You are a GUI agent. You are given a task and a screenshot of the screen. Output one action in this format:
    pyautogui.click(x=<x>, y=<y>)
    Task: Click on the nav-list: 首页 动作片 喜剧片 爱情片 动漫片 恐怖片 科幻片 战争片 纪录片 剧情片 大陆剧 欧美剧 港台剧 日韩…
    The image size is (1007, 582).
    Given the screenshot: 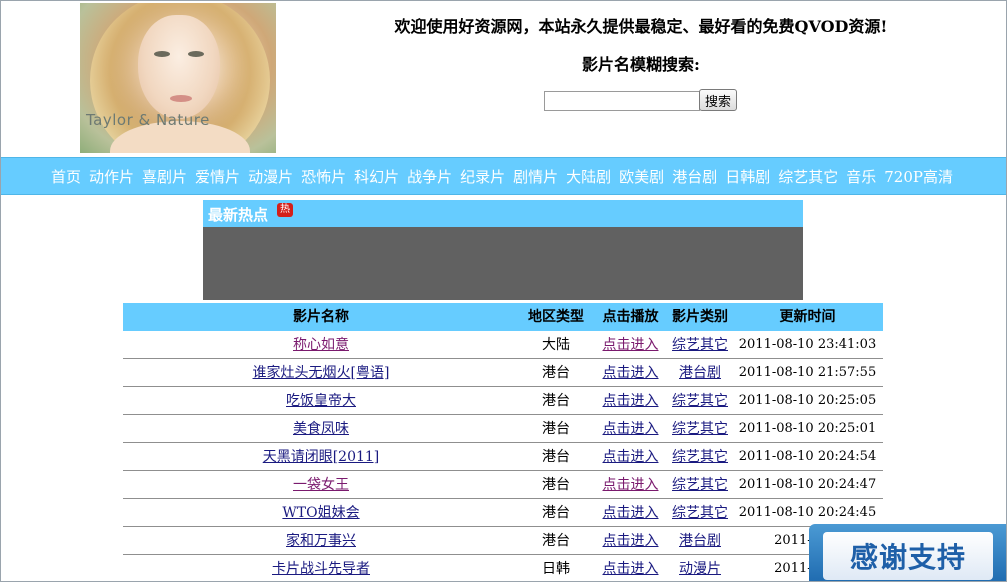 What is the action you would take?
    pyautogui.click(x=506, y=176)
    